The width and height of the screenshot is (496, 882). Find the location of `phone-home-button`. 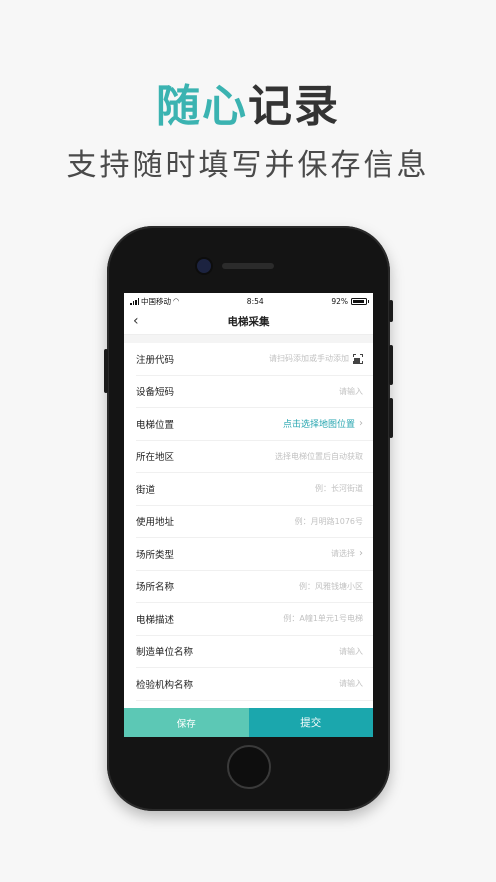

phone-home-button is located at coordinates (249, 767).